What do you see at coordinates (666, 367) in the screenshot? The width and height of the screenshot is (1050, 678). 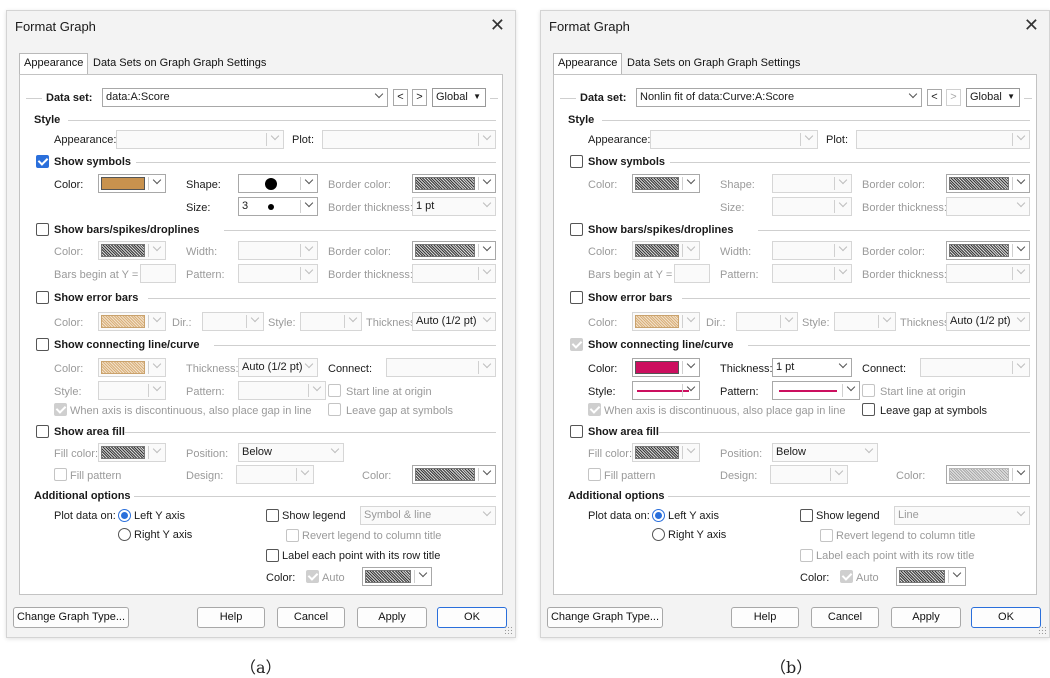 I see `line-color-picker` at bounding box center [666, 367].